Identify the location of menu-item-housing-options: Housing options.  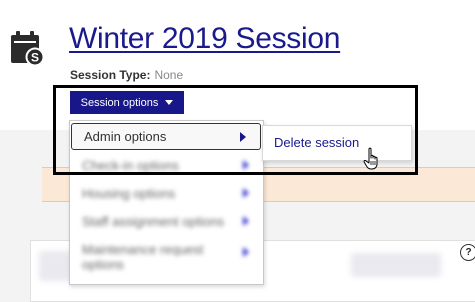
(166, 193).